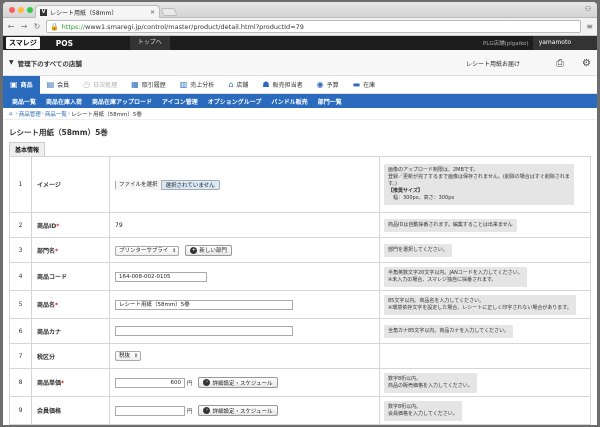 Image resolution: width=600 pixels, height=427 pixels. Describe the element at coordinates (73, 26) in the screenshot. I see `url-scheme: https://` at that location.